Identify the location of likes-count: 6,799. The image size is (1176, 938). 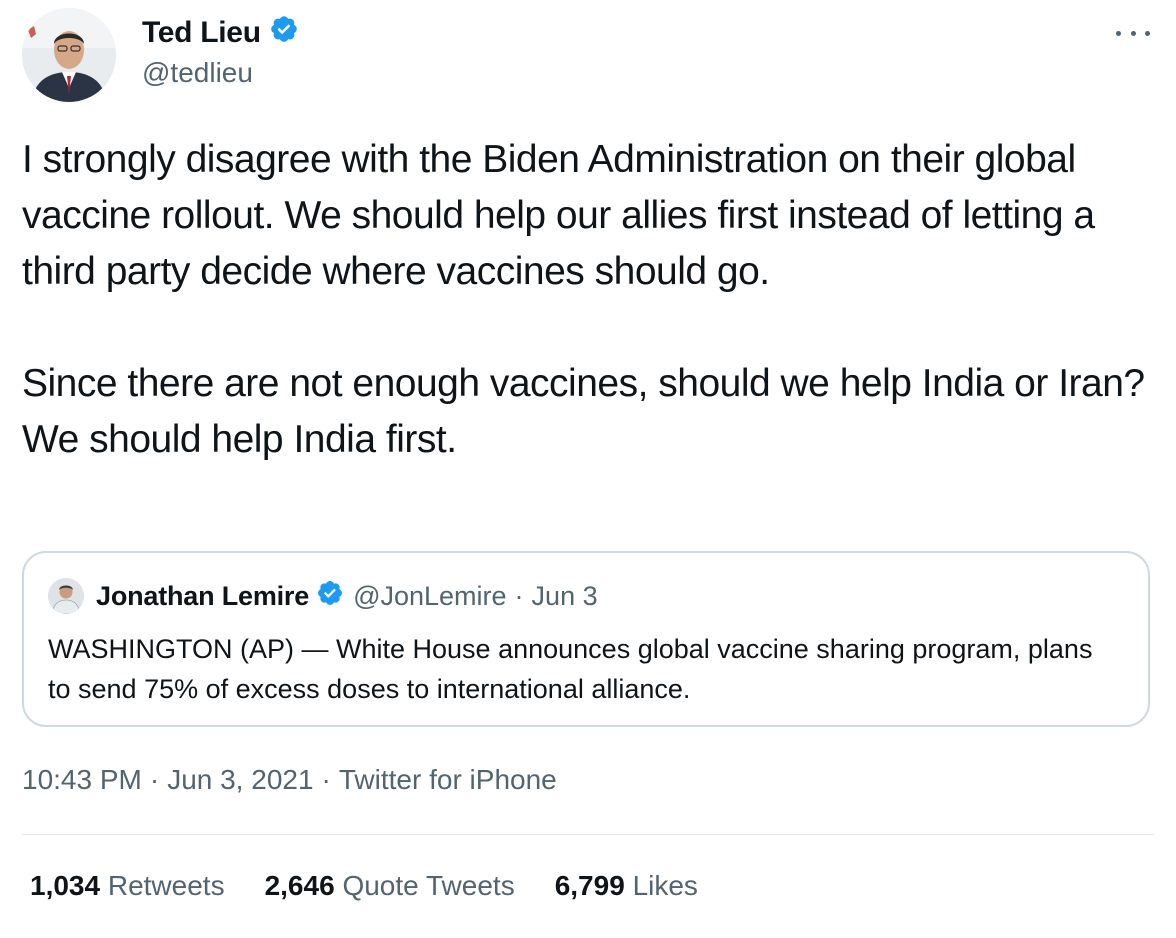
(589, 885).